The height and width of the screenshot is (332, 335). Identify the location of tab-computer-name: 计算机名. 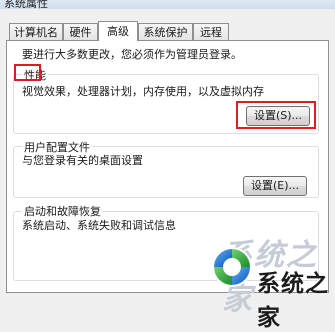
(36, 31).